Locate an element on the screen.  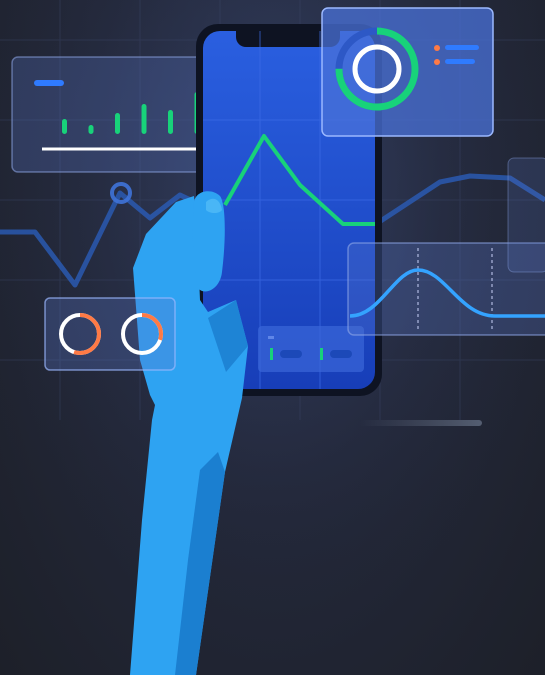
donut-panel is located at coordinates (407, 72).